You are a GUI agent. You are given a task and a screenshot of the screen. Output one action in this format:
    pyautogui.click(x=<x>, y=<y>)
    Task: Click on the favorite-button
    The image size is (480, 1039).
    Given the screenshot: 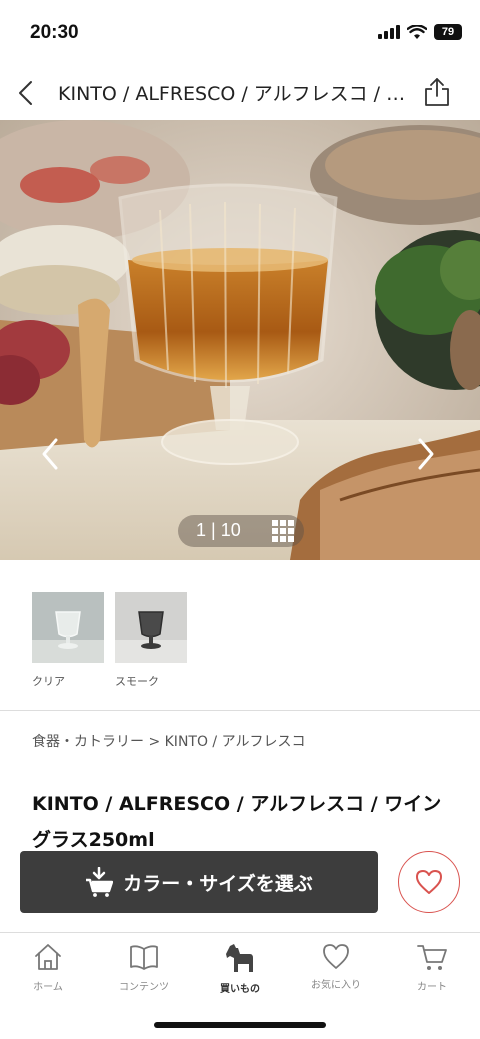 What is the action you would take?
    pyautogui.click(x=429, y=882)
    